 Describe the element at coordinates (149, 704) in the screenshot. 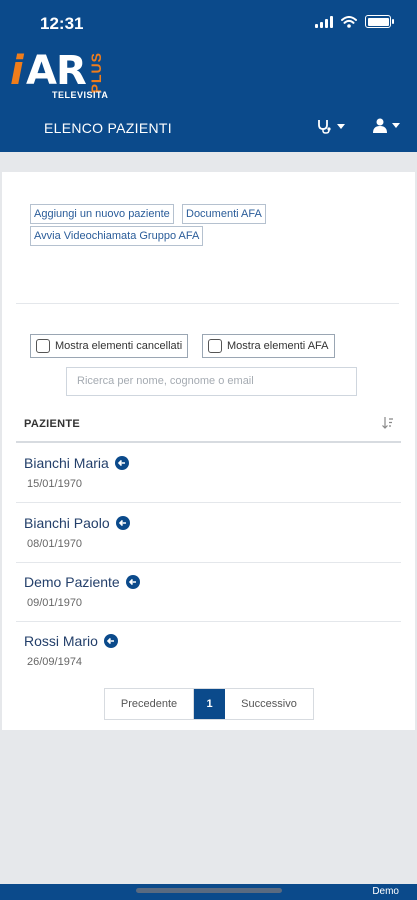

I see `prev-page-button: Precedente` at that location.